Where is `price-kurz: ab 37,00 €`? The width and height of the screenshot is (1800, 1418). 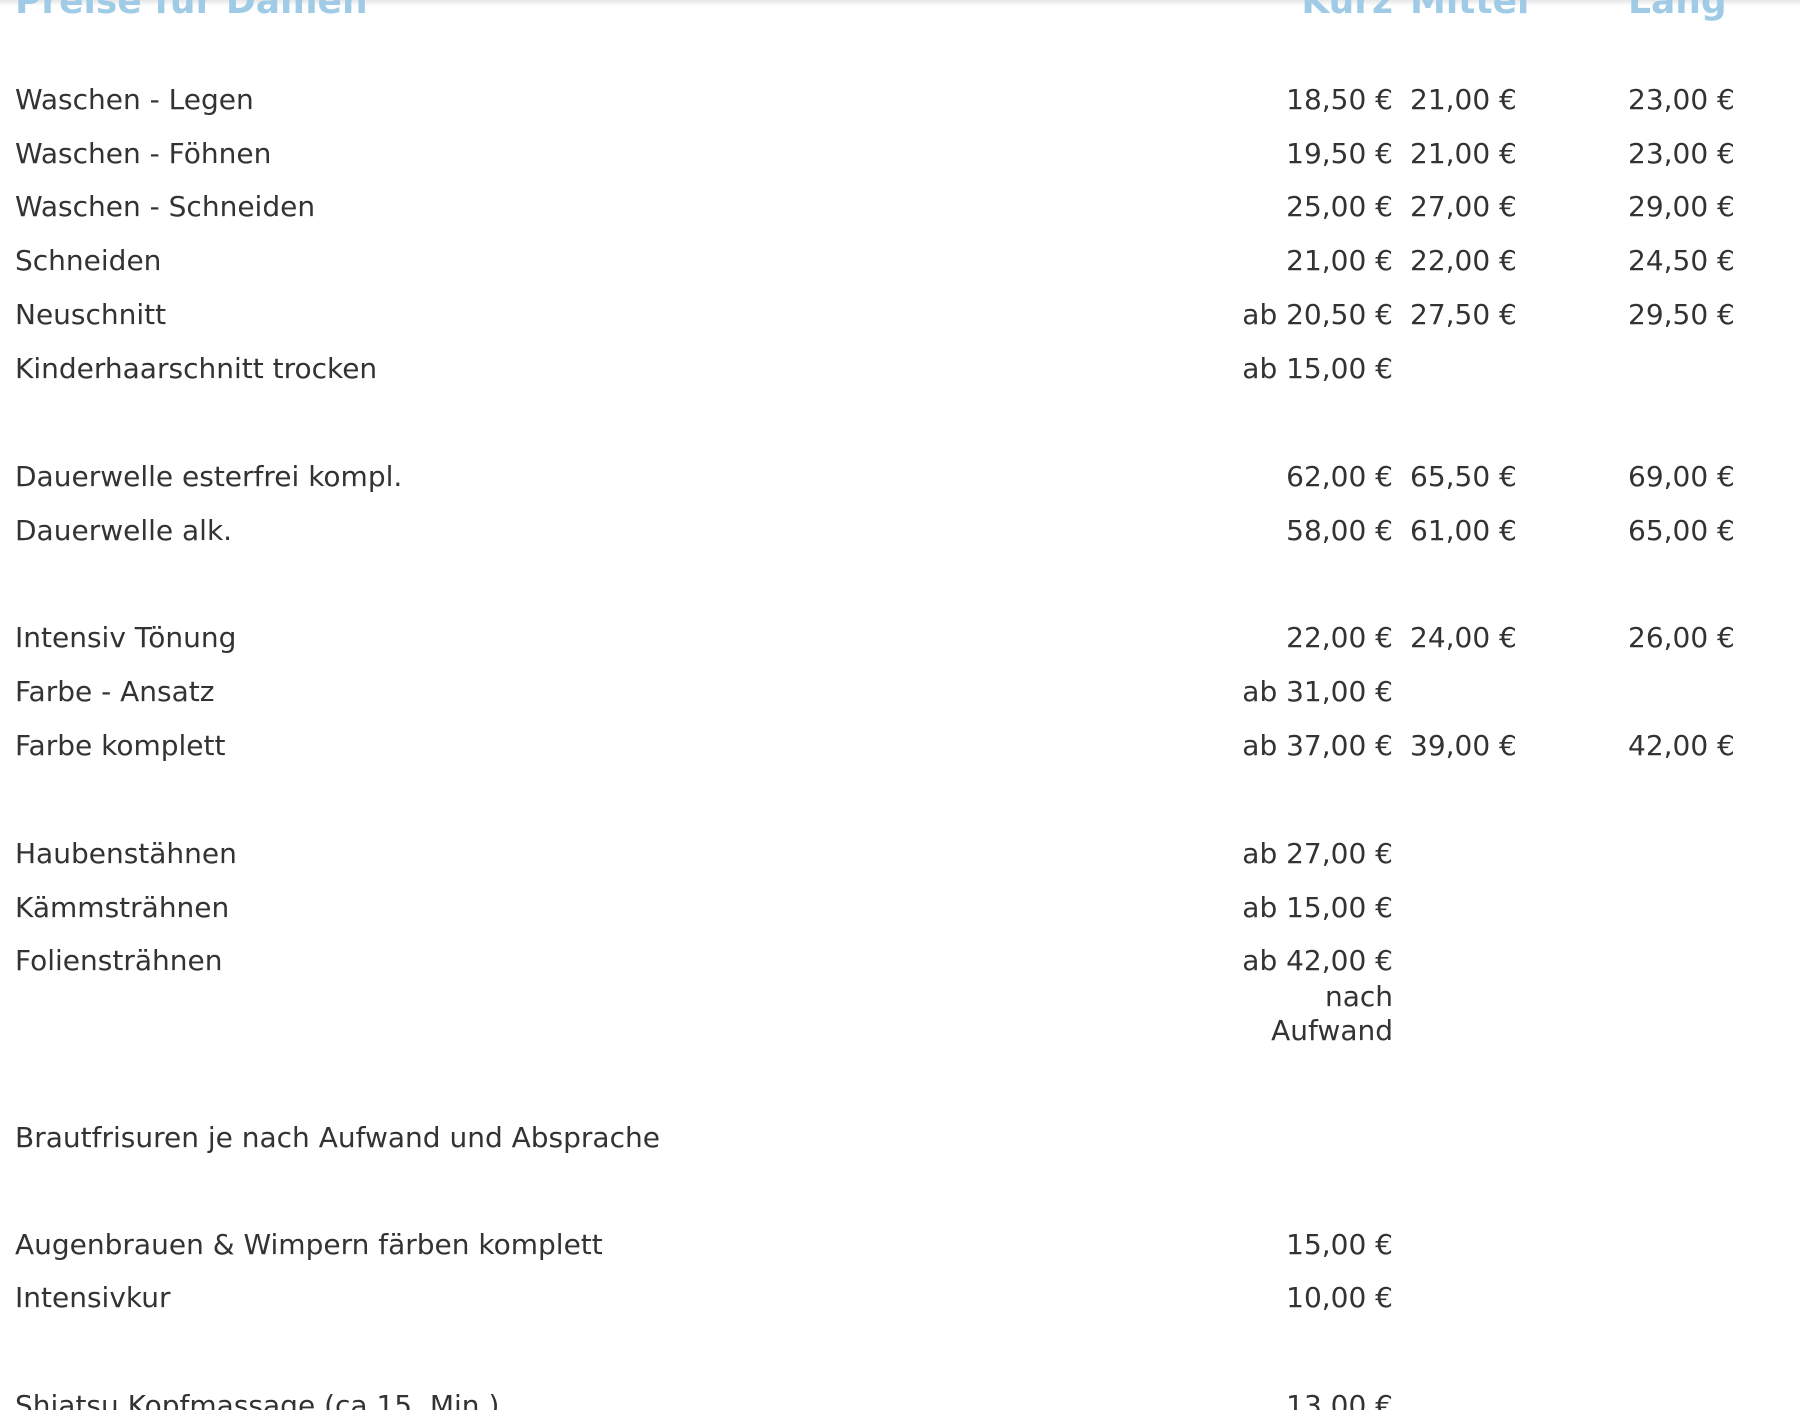
price-kurz: ab 37,00 € is located at coordinates (1317, 745).